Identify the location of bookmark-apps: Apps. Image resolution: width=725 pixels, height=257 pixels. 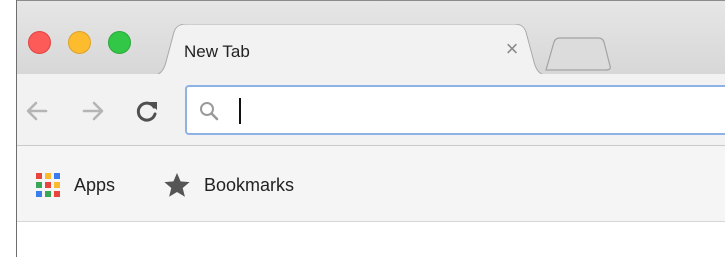
(75, 185).